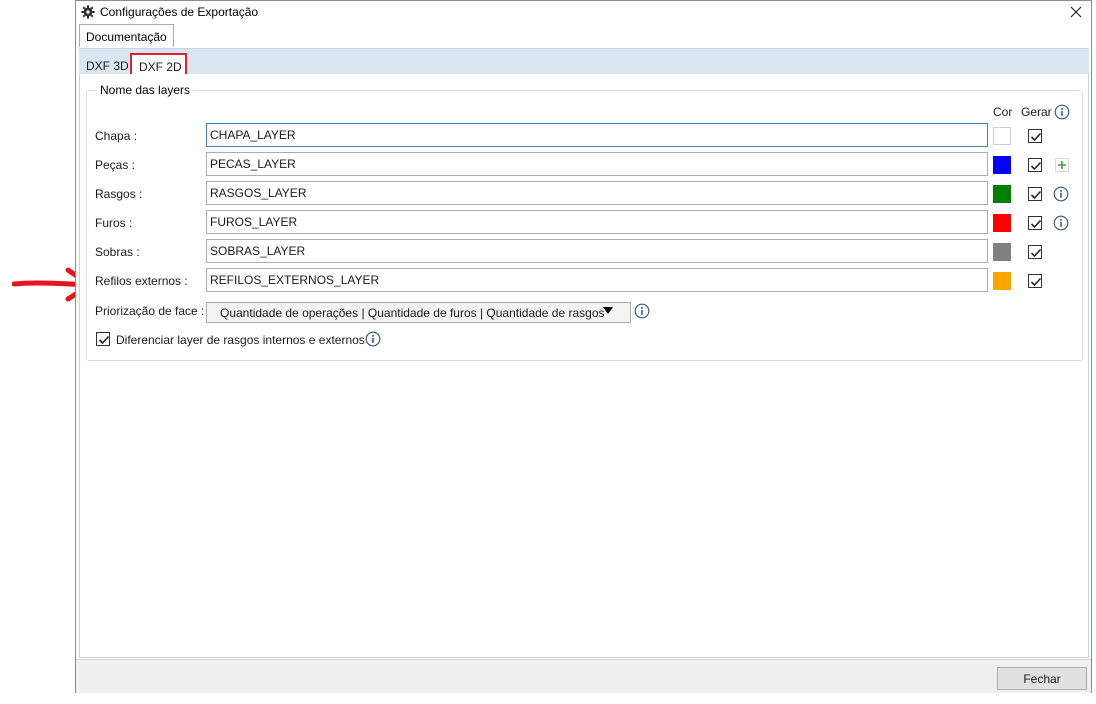 This screenshot has height=704, width=1096. I want to click on chapa-layer-input, so click(597, 135).